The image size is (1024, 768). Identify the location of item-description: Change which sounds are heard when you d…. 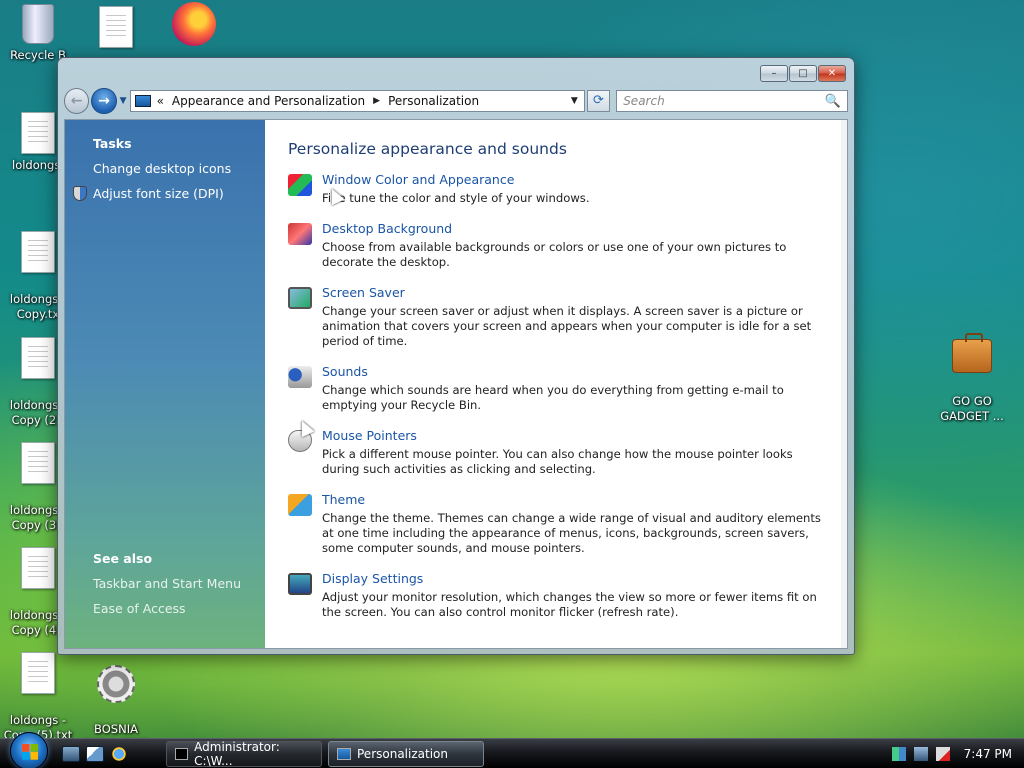
(553, 397).